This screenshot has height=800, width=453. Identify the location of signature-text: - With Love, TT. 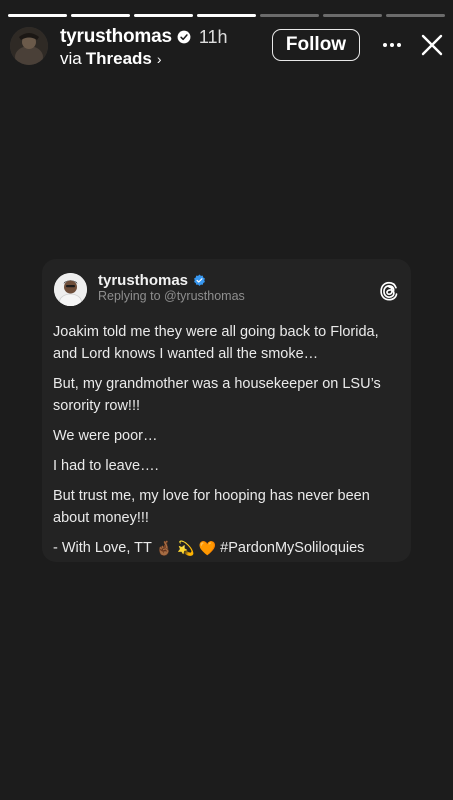
(102, 548).